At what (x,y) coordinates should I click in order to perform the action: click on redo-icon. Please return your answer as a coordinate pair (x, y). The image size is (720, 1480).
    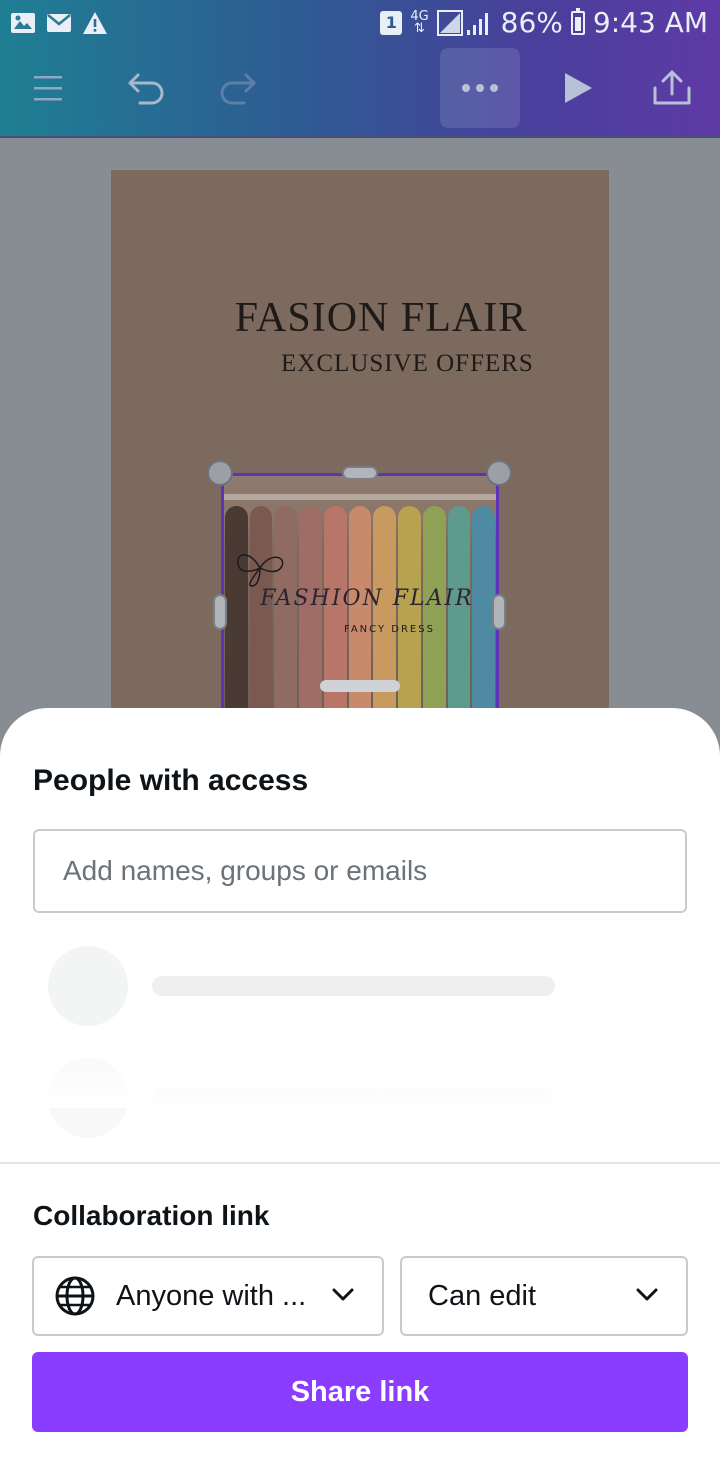
    Looking at the image, I should click on (238, 89).